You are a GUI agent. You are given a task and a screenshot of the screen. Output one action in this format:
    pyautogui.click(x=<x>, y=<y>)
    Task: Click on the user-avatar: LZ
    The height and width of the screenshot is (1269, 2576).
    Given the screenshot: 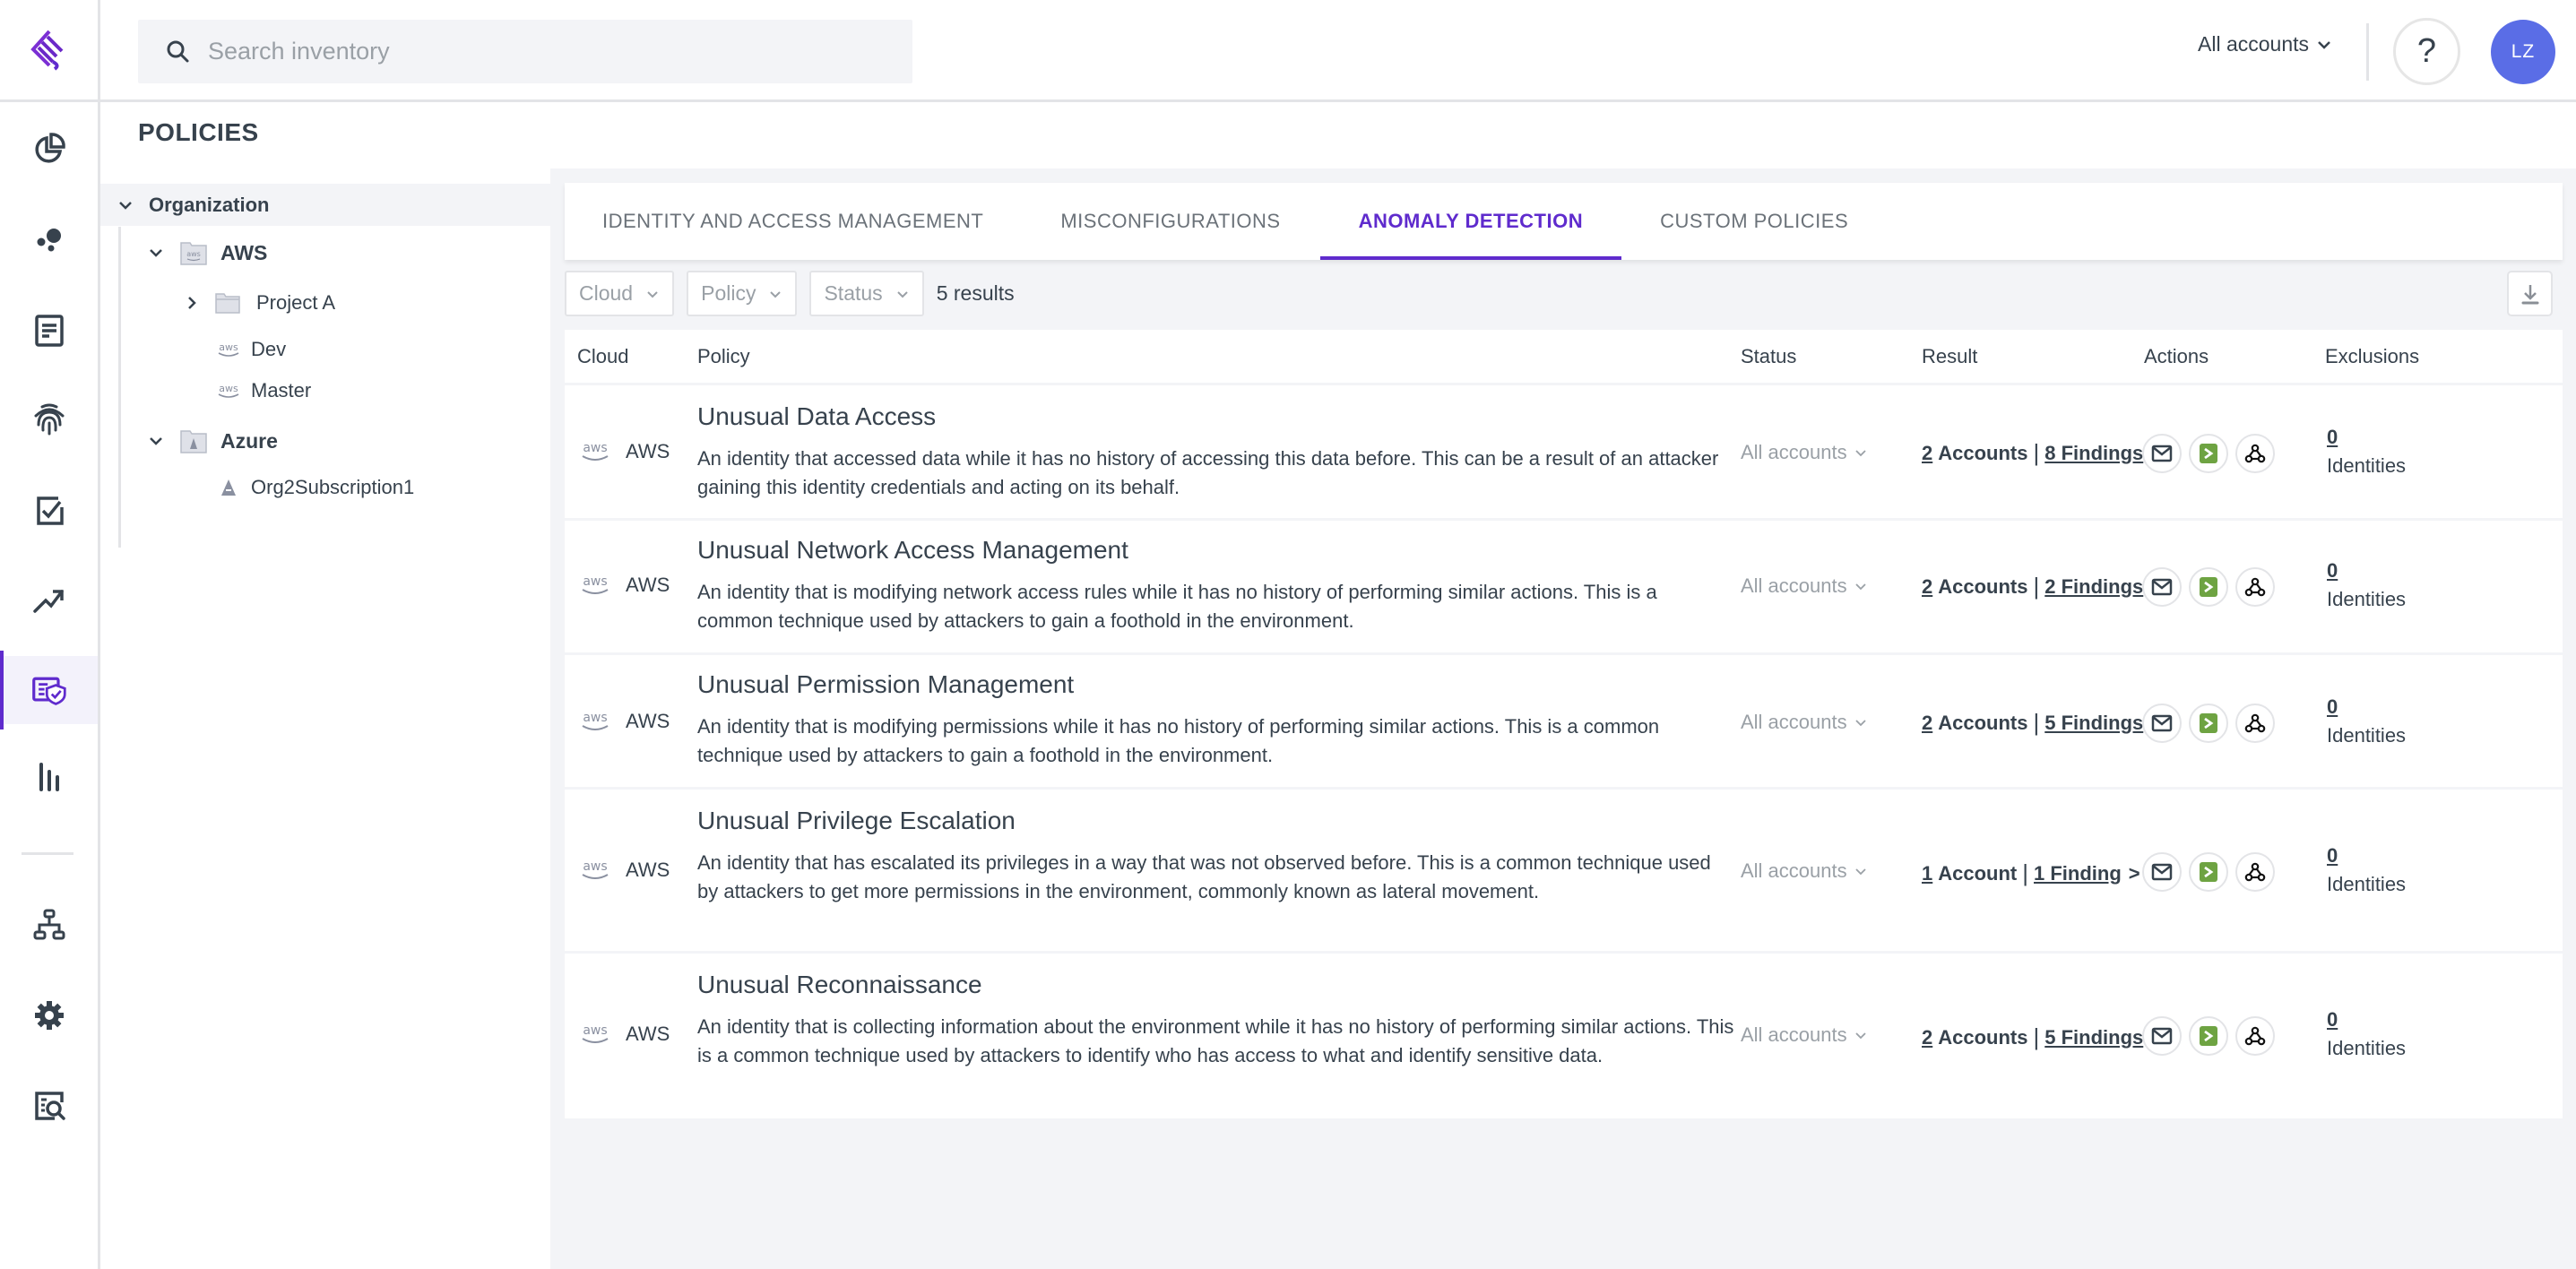 What is the action you would take?
    pyautogui.click(x=2523, y=52)
    